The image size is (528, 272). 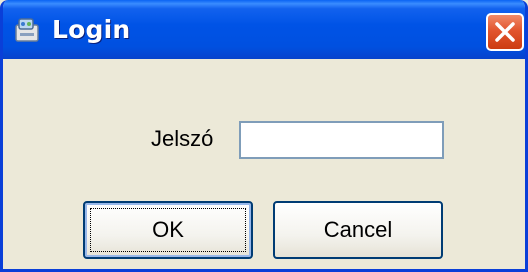 I want to click on cancel-button-label: Cancel, so click(x=358, y=229).